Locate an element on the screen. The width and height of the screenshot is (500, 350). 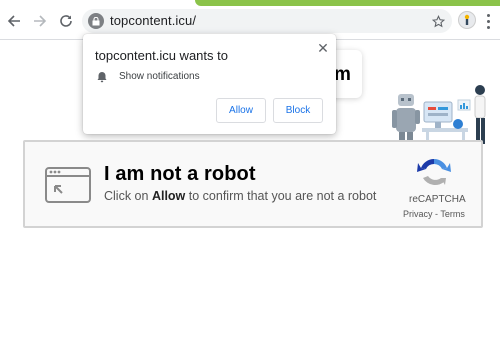
background-card-text: m is located at coordinates (342, 74).